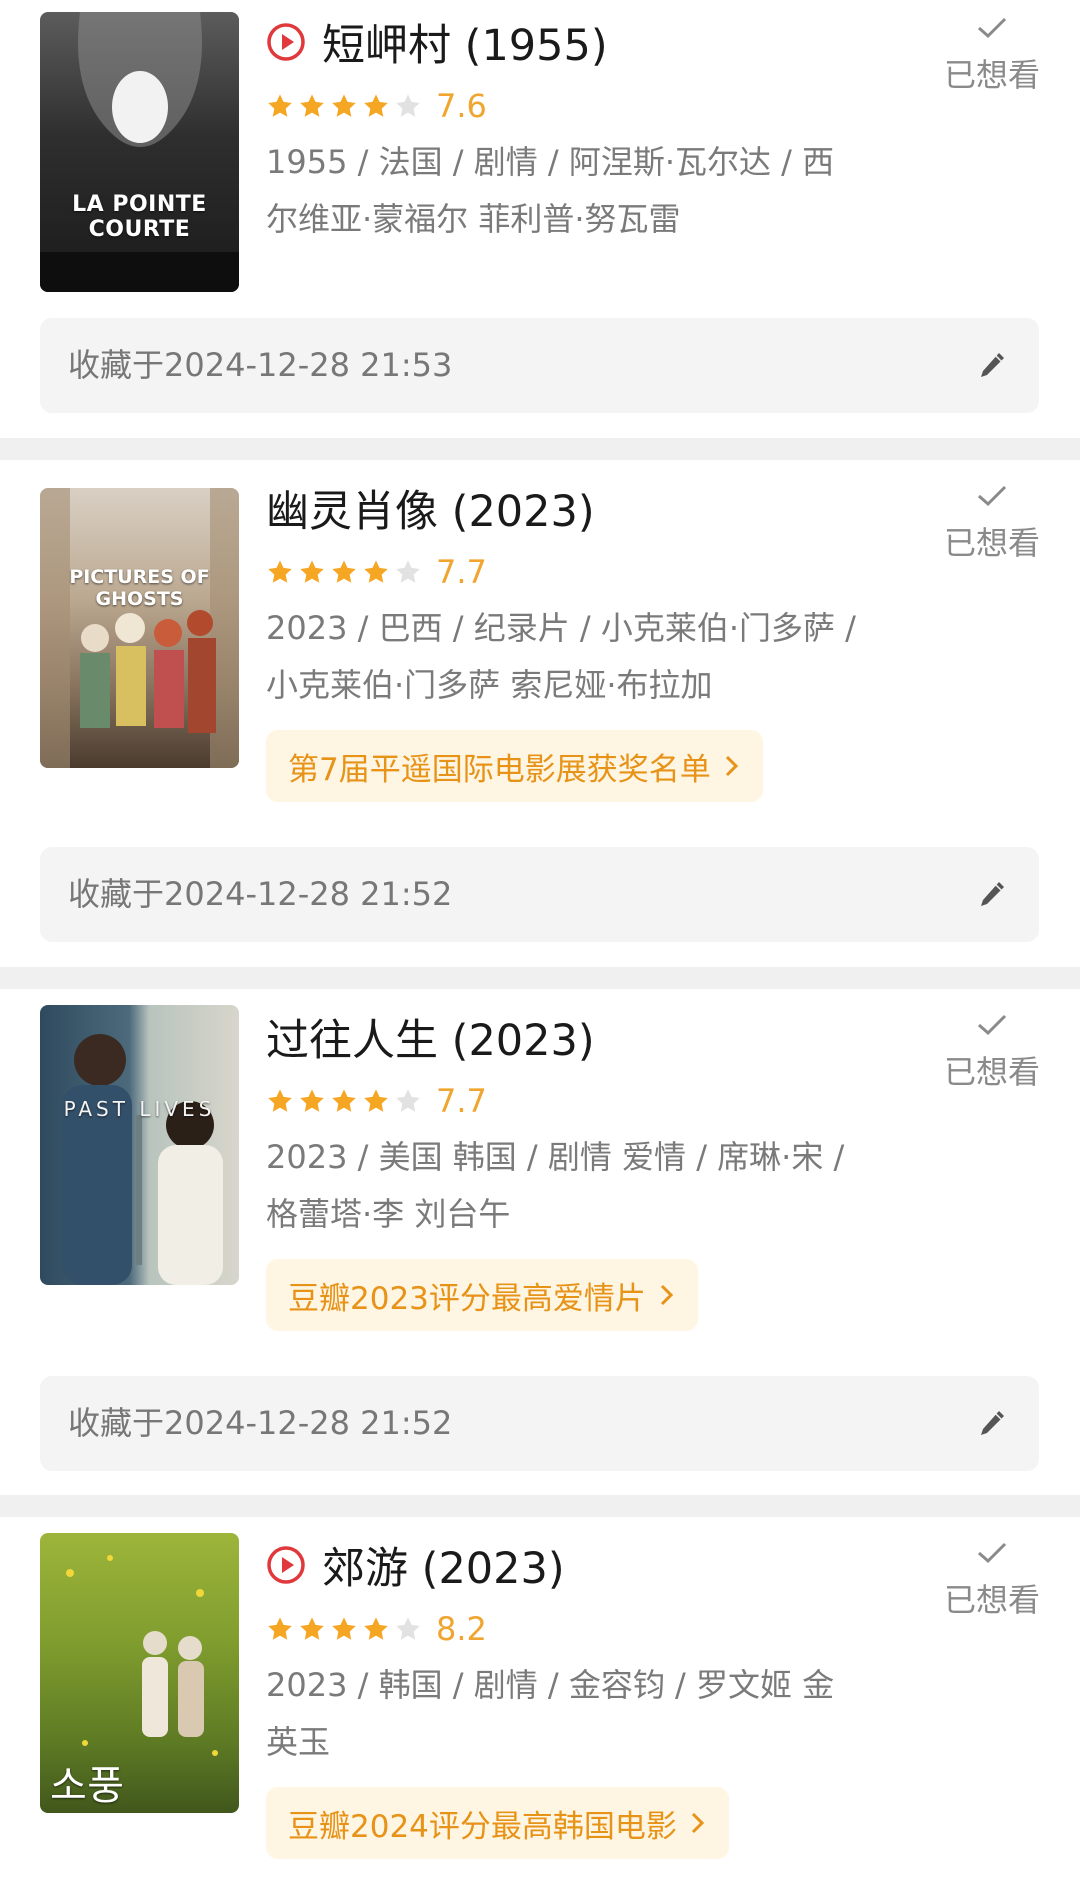  What do you see at coordinates (139, 1109) in the screenshot?
I see `poster-text: PAST LIVES` at bounding box center [139, 1109].